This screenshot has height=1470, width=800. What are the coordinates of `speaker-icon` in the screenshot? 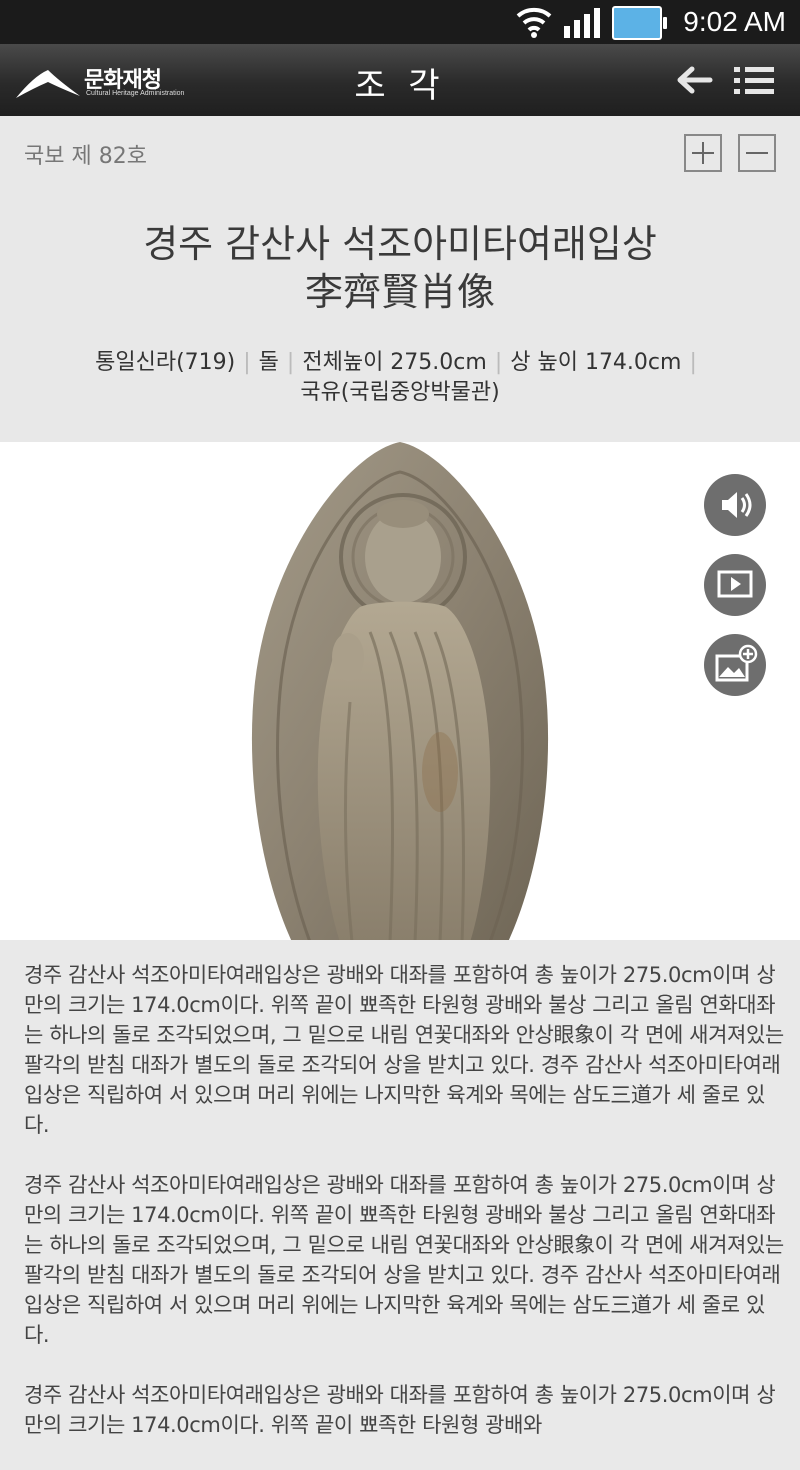 It's located at (737, 505).